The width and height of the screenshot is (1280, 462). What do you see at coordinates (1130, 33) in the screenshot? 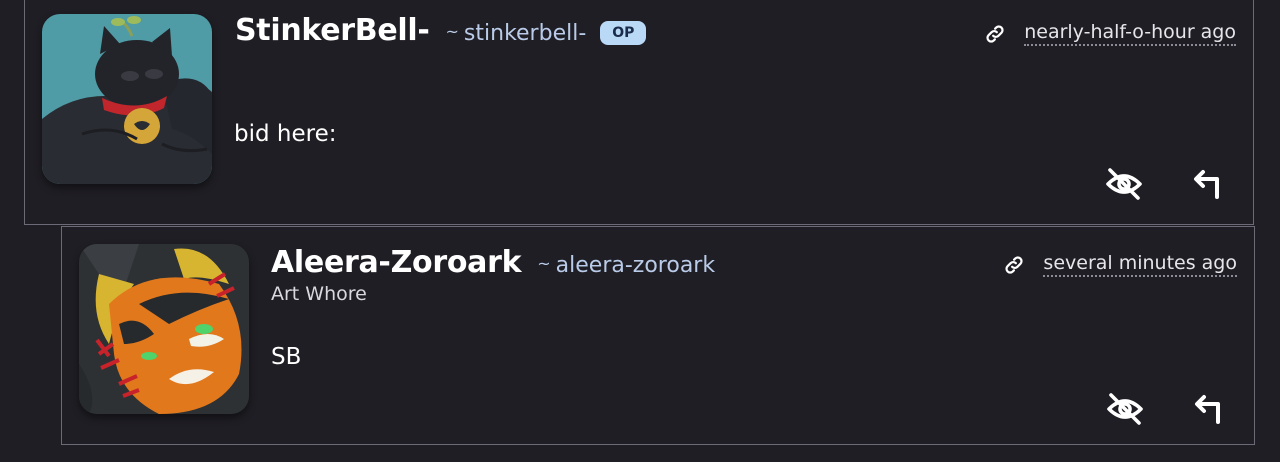
I see `timestamp: nearly-half-o-hour ago` at bounding box center [1130, 33].